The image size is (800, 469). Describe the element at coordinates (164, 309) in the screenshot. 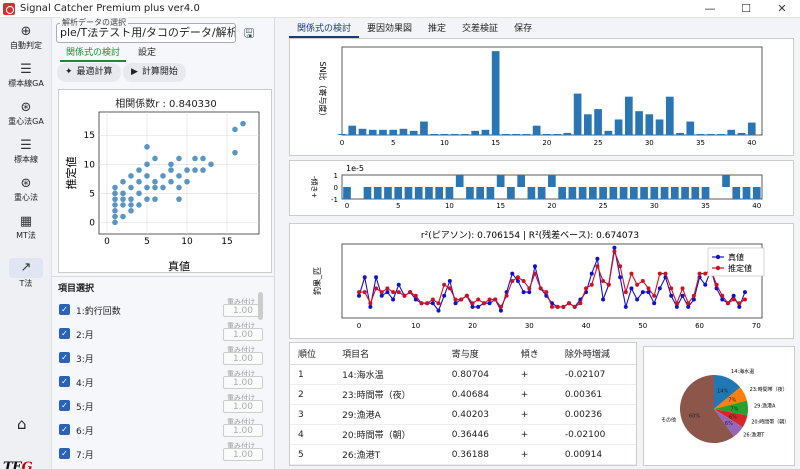

I see `item-row: ✓ 1:釣行回数 重み付け 1.00` at that location.